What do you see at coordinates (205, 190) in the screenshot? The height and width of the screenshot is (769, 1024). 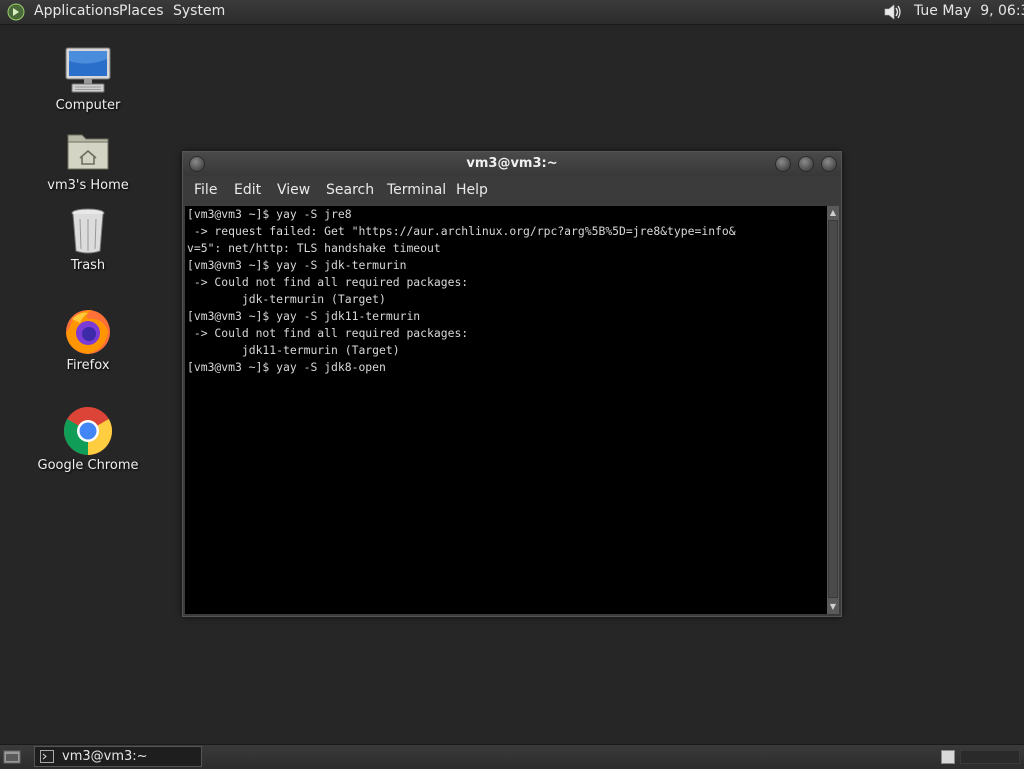 I see `menu-file: File` at bounding box center [205, 190].